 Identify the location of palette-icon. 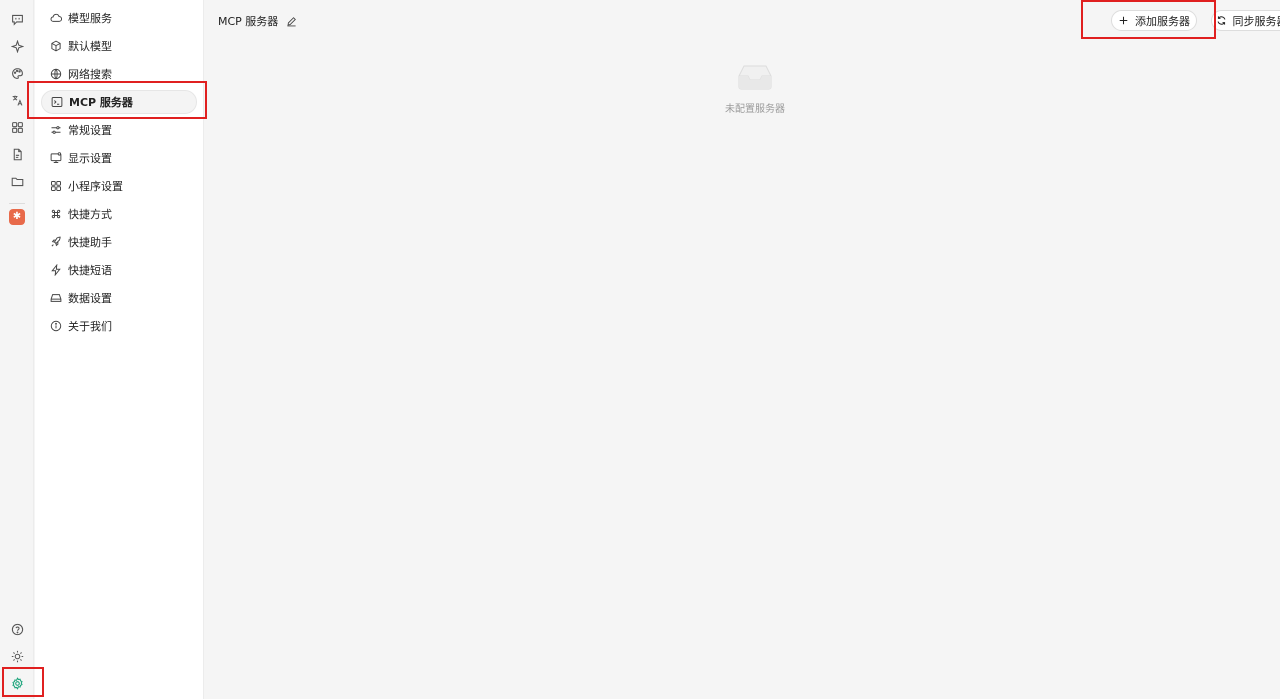
(17, 73).